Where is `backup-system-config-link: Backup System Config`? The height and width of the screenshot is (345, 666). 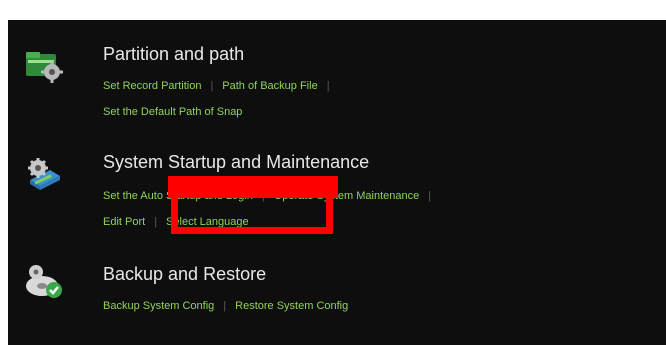
backup-system-config-link: Backup System Config is located at coordinates (158, 306).